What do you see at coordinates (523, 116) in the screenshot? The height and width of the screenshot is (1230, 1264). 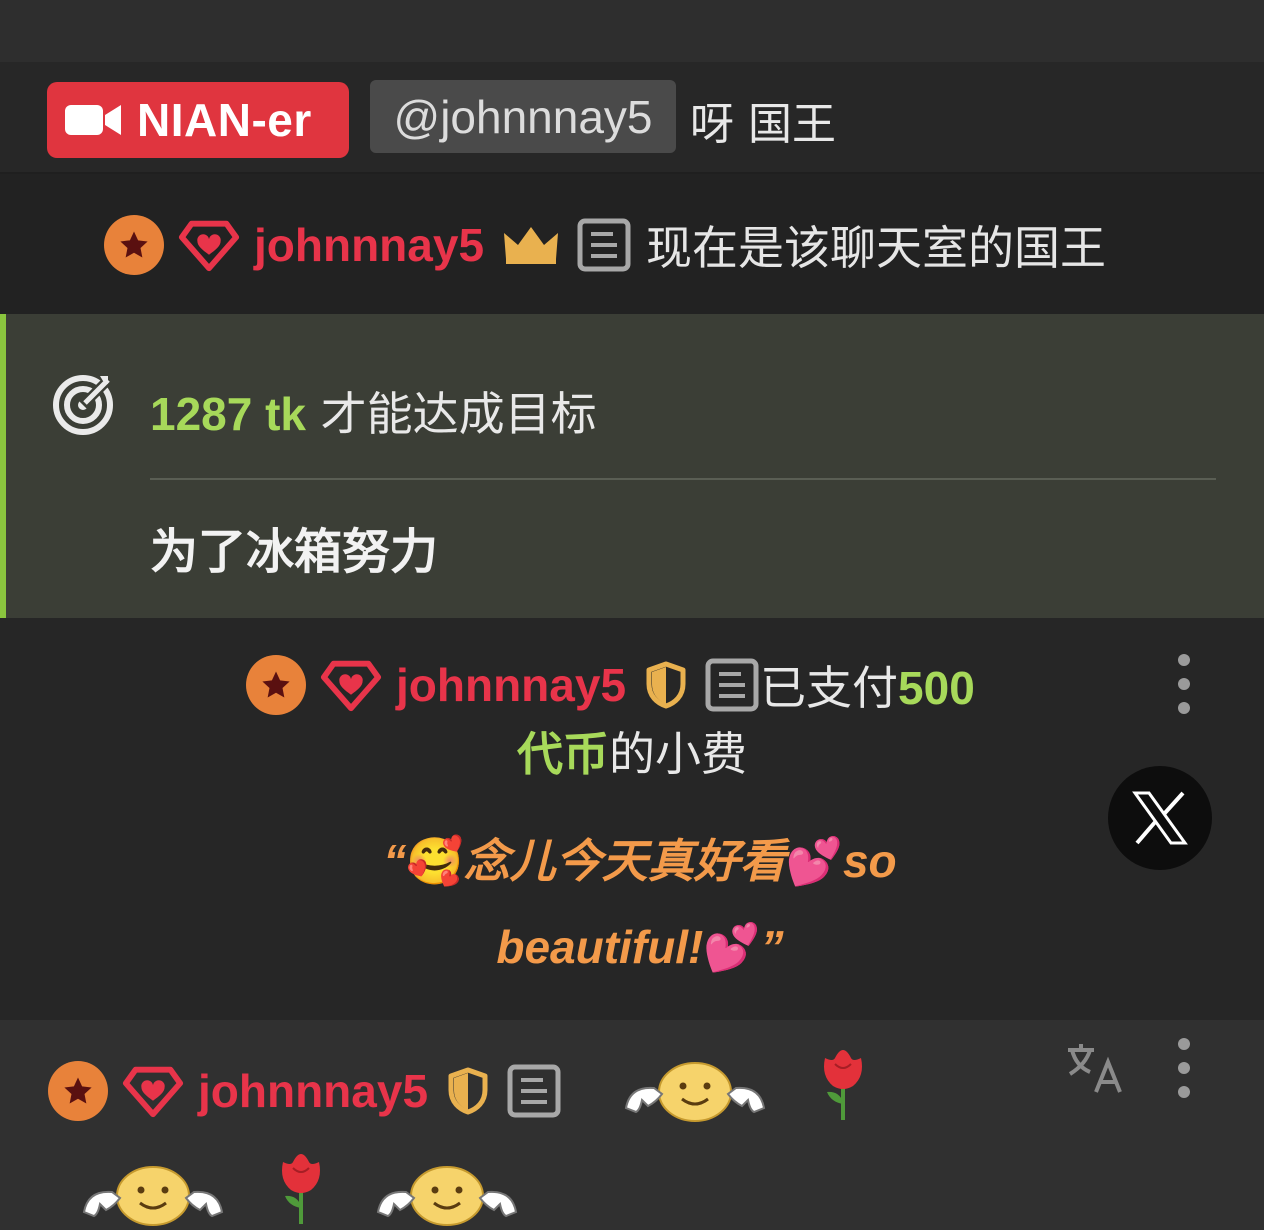 I see `mention-tag: @johnnnay5` at bounding box center [523, 116].